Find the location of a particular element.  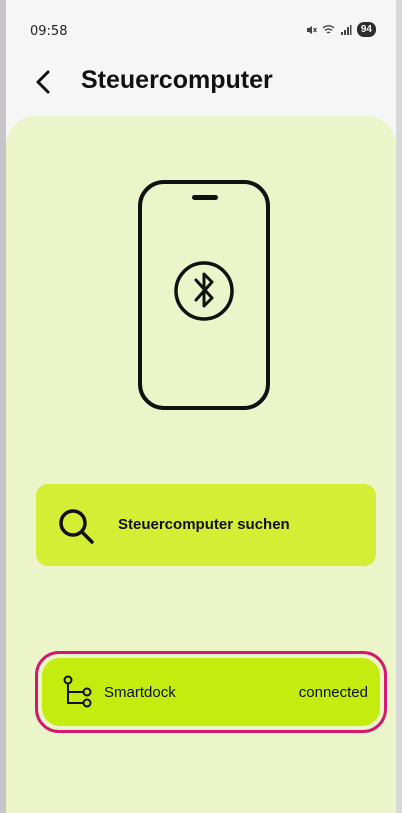

device-status: connected is located at coordinates (333, 692).